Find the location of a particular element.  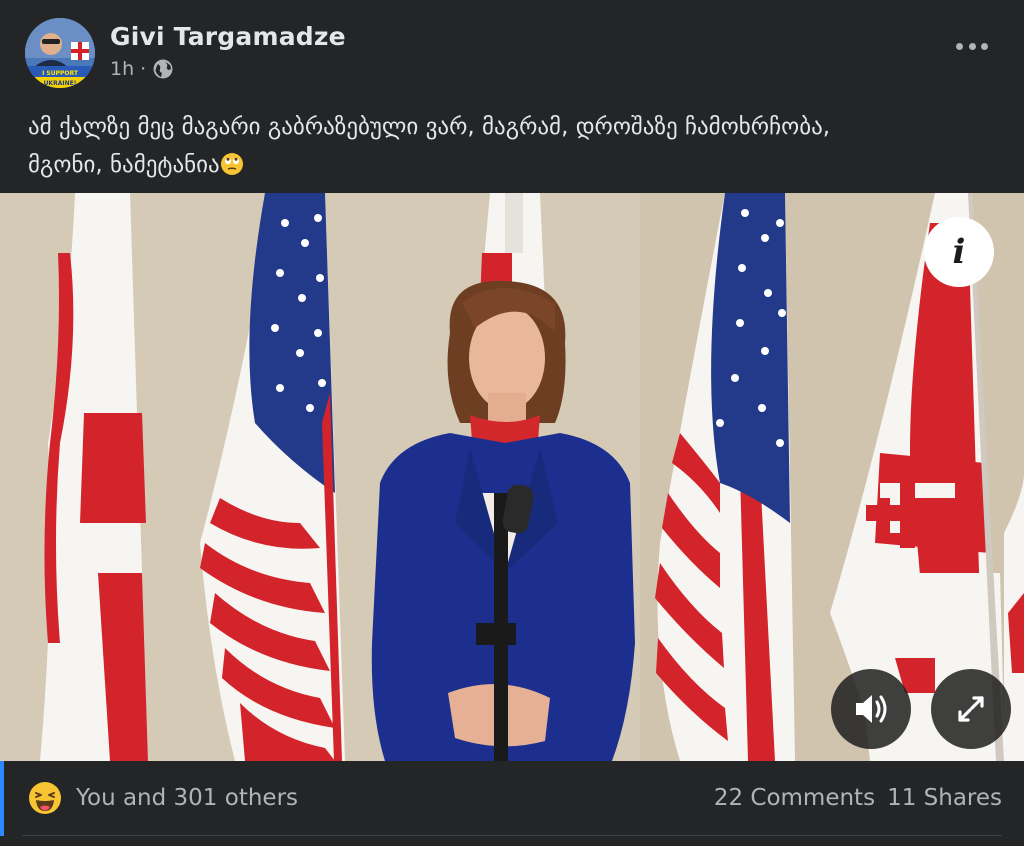

info-button: i is located at coordinates (959, 252).